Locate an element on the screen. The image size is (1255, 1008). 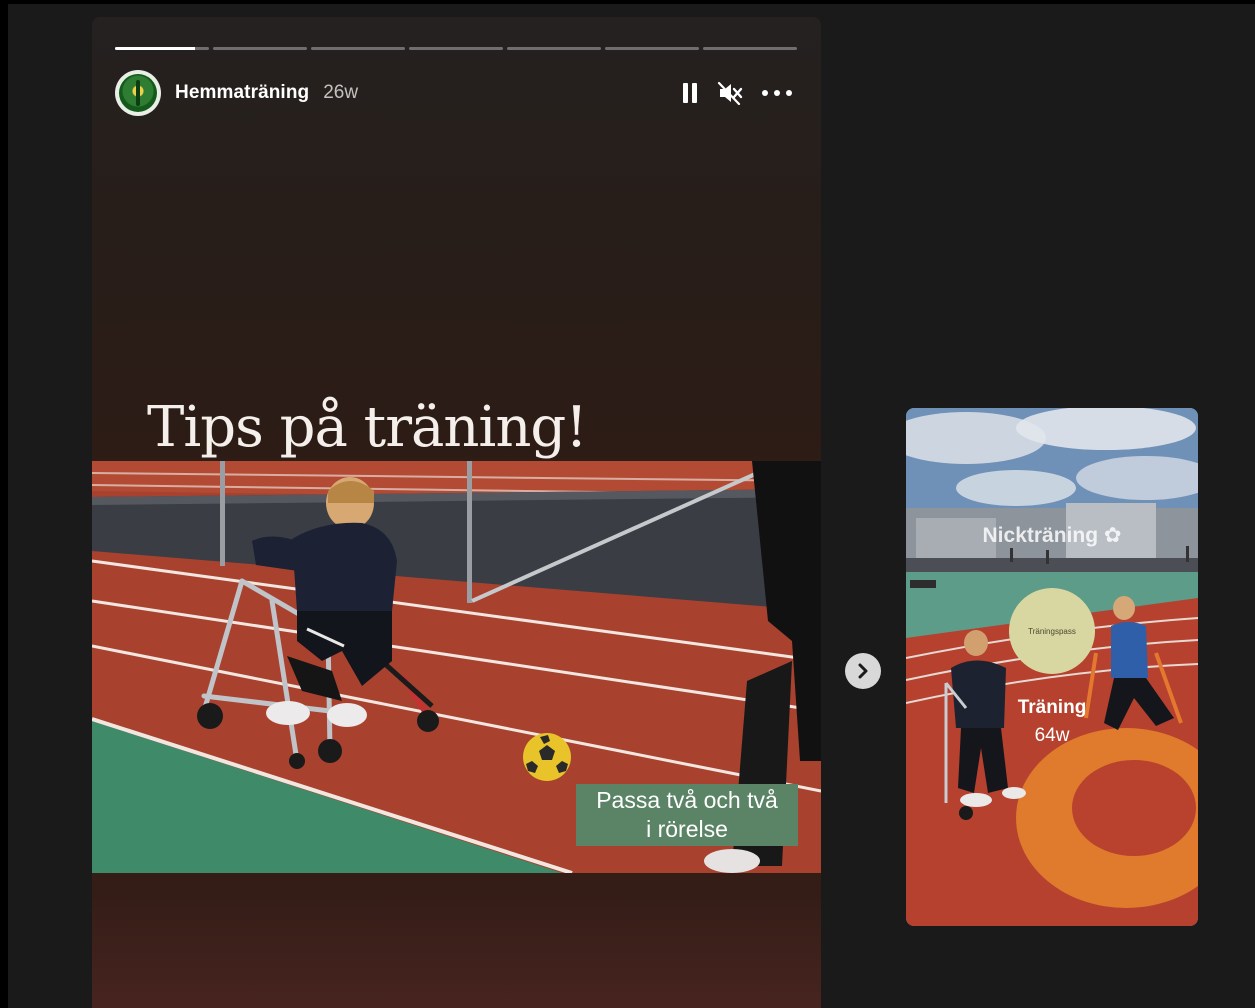
progress-fill is located at coordinates (155, 48).